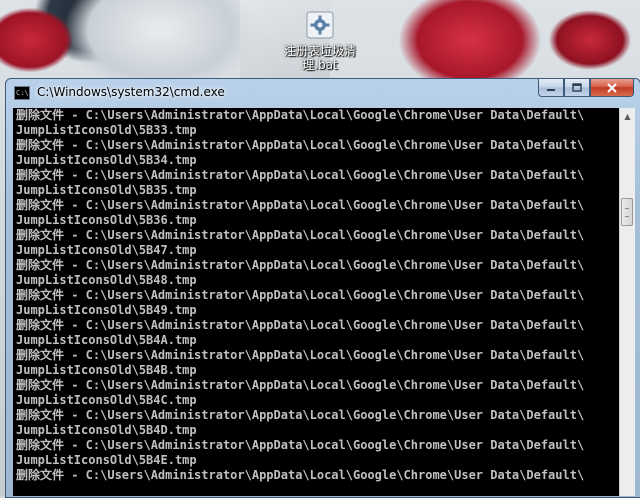 This screenshot has height=498, width=640. Describe the element at coordinates (320, 25) in the screenshot. I see `gear-batch-file-icon` at that location.